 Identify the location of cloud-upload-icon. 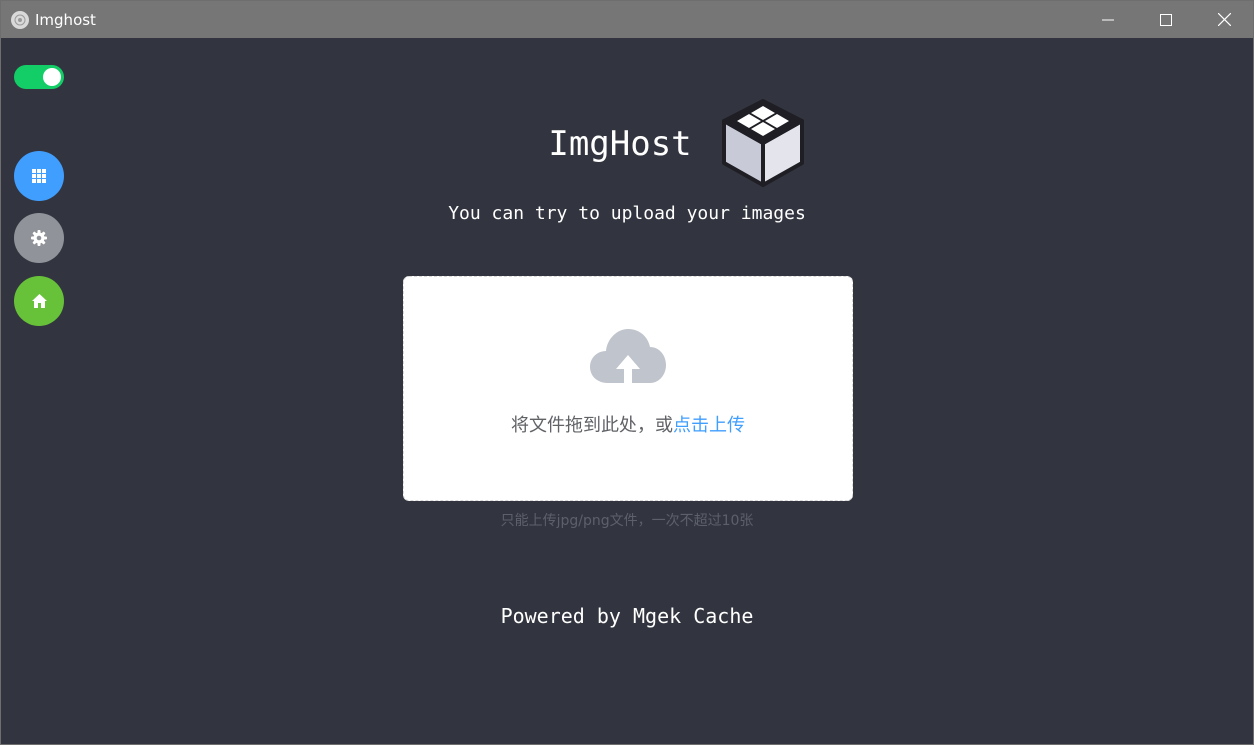
(628, 357).